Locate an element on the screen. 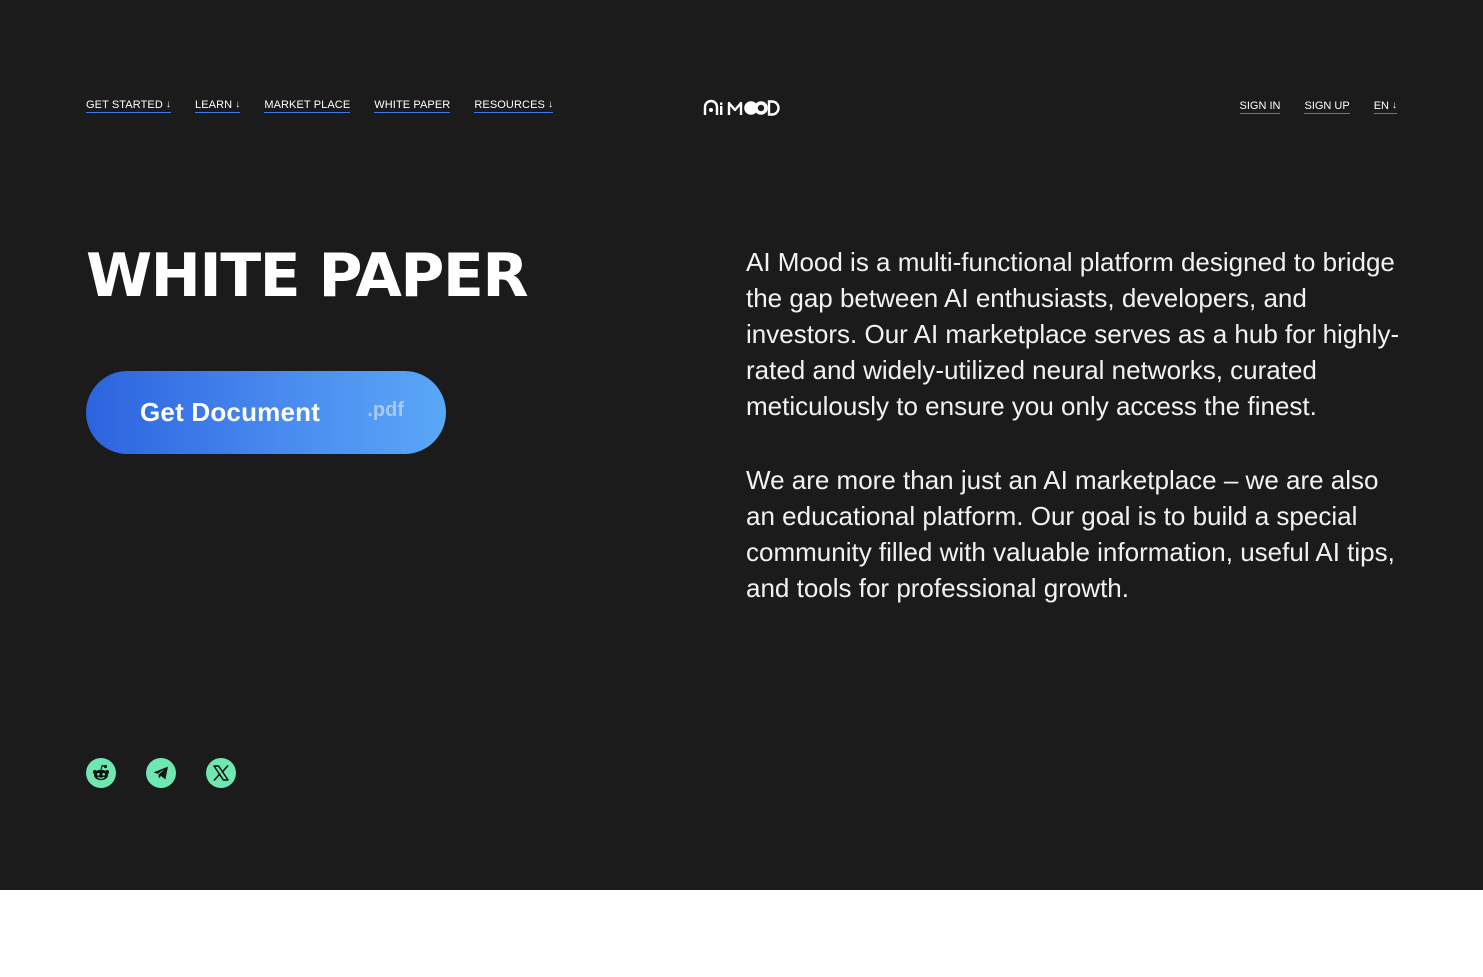 The width and height of the screenshot is (1483, 977). nav-market-place: MARKET PLACE is located at coordinates (307, 106).